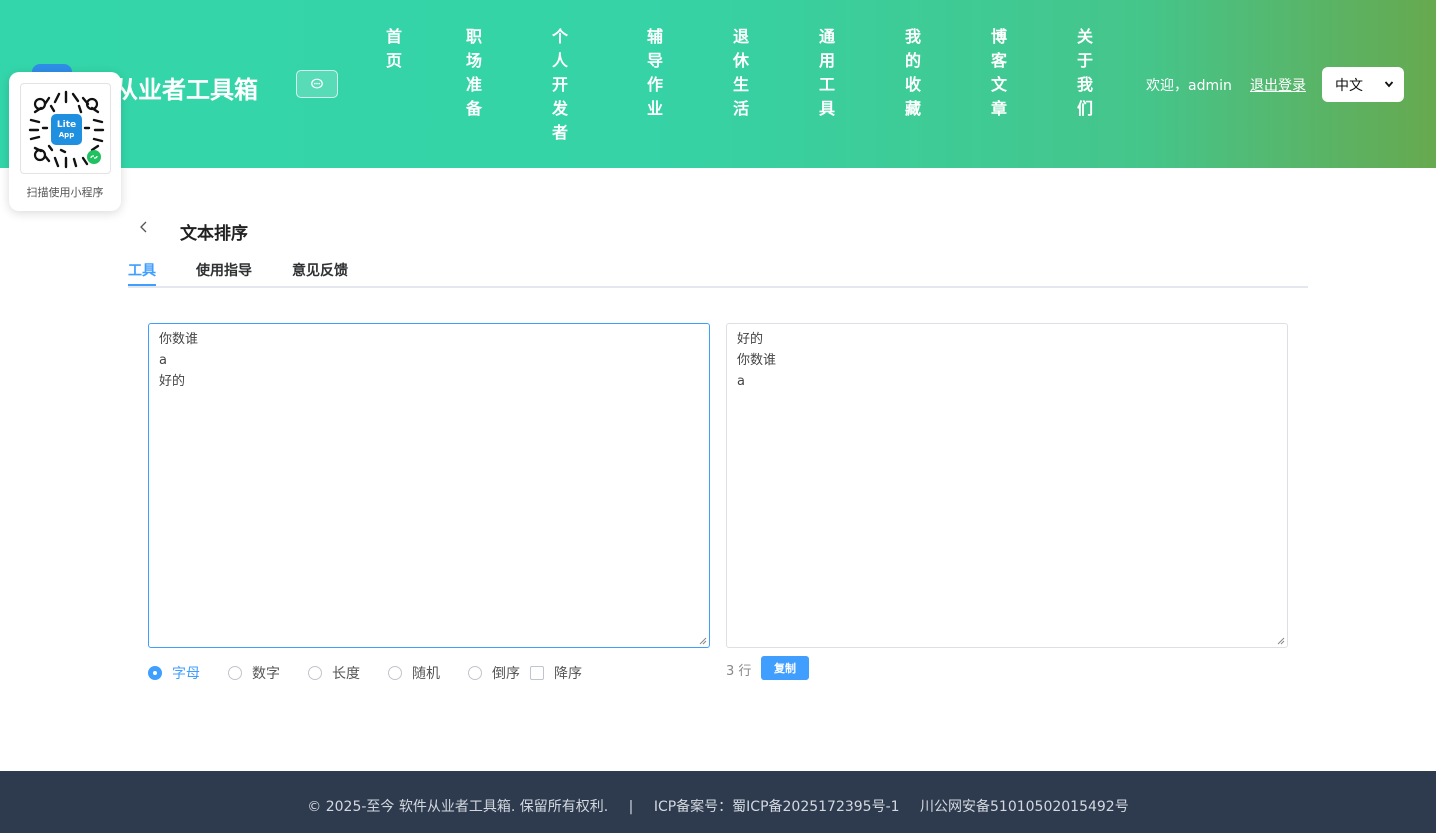 The width and height of the screenshot is (1436, 836). I want to click on radio-sort-reverse: 倒序, so click(494, 673).